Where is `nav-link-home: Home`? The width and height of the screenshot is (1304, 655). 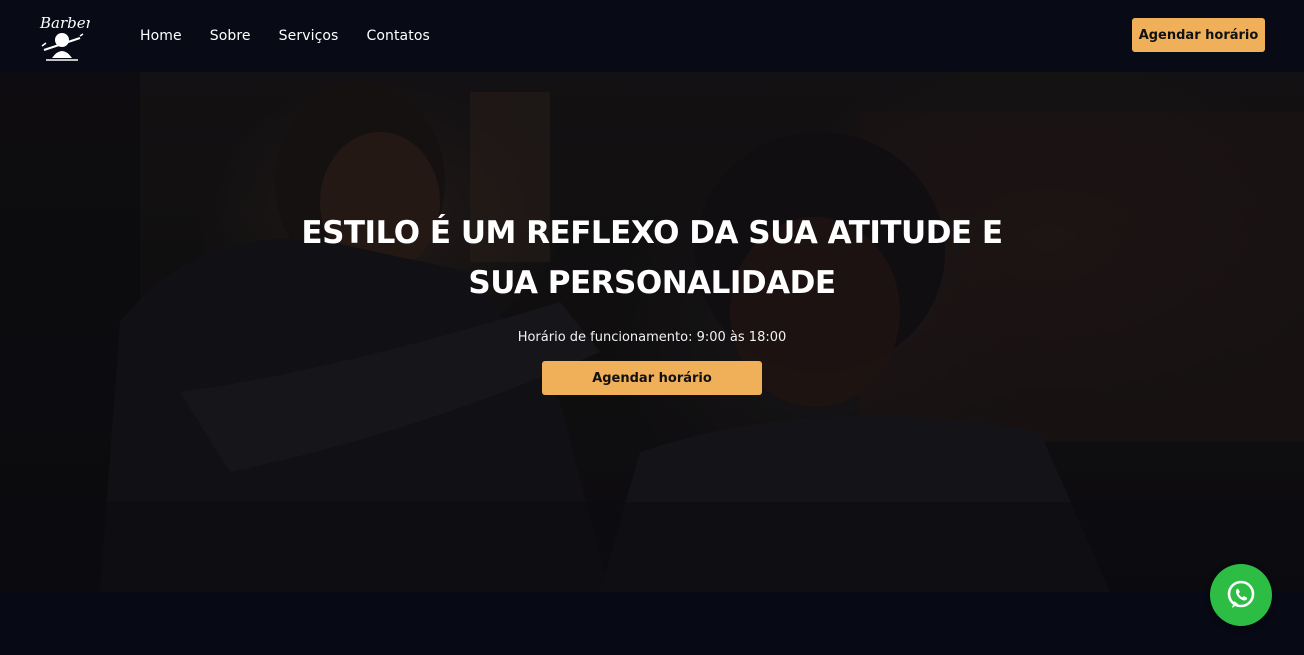 nav-link-home: Home is located at coordinates (161, 36).